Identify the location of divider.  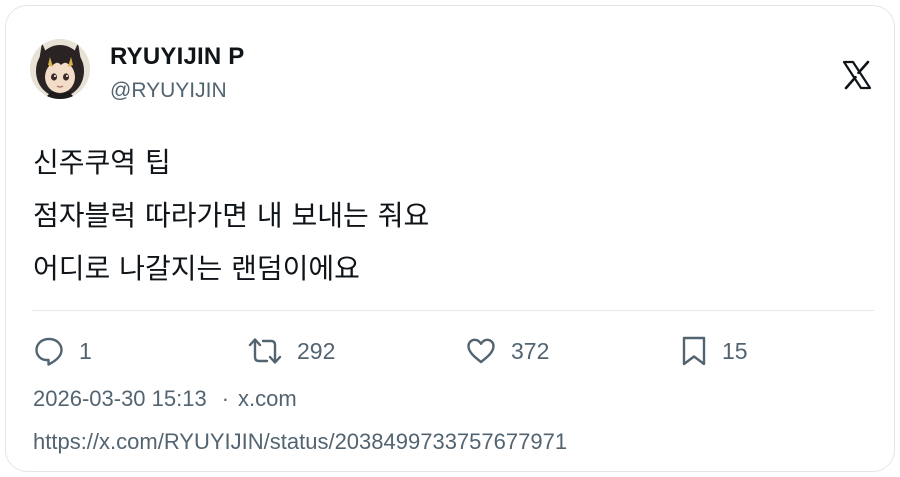
(453, 310).